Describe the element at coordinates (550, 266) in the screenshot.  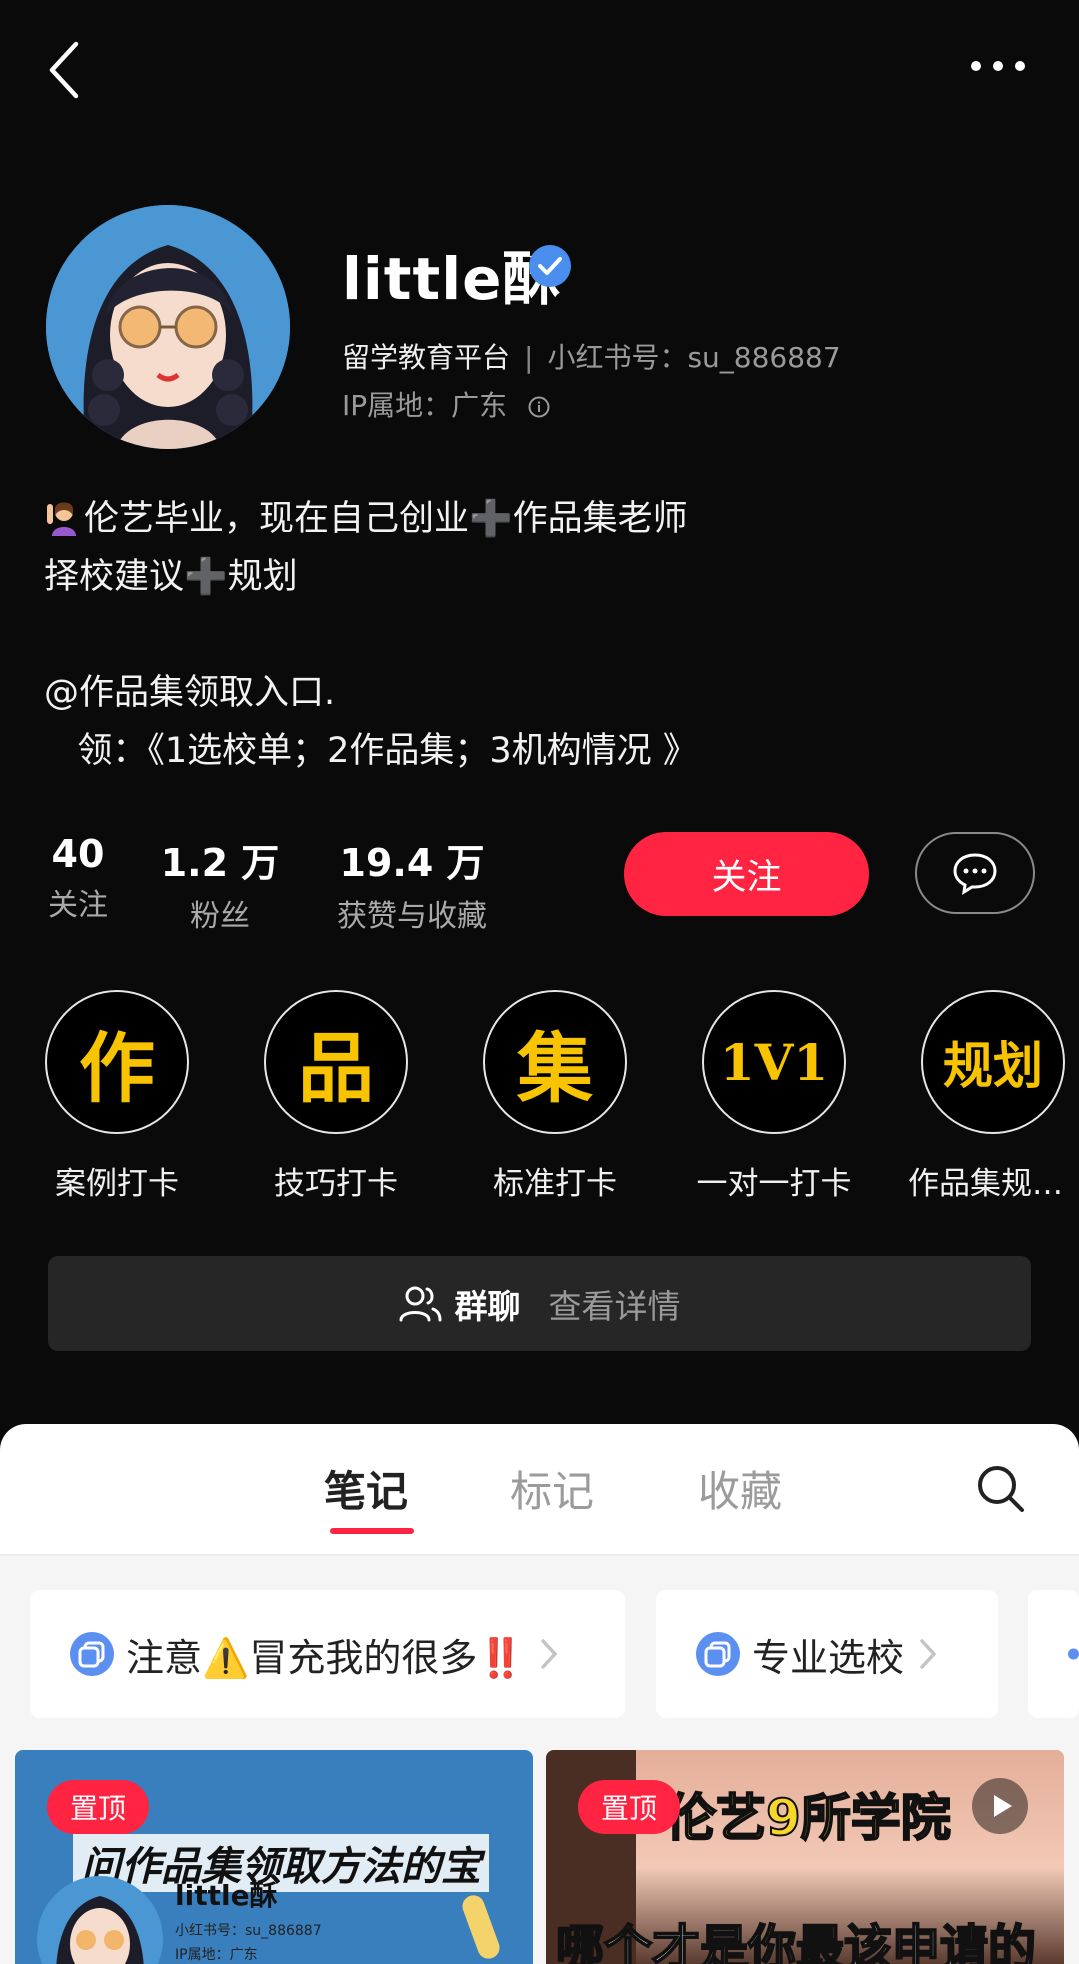
I see `verified-icon` at that location.